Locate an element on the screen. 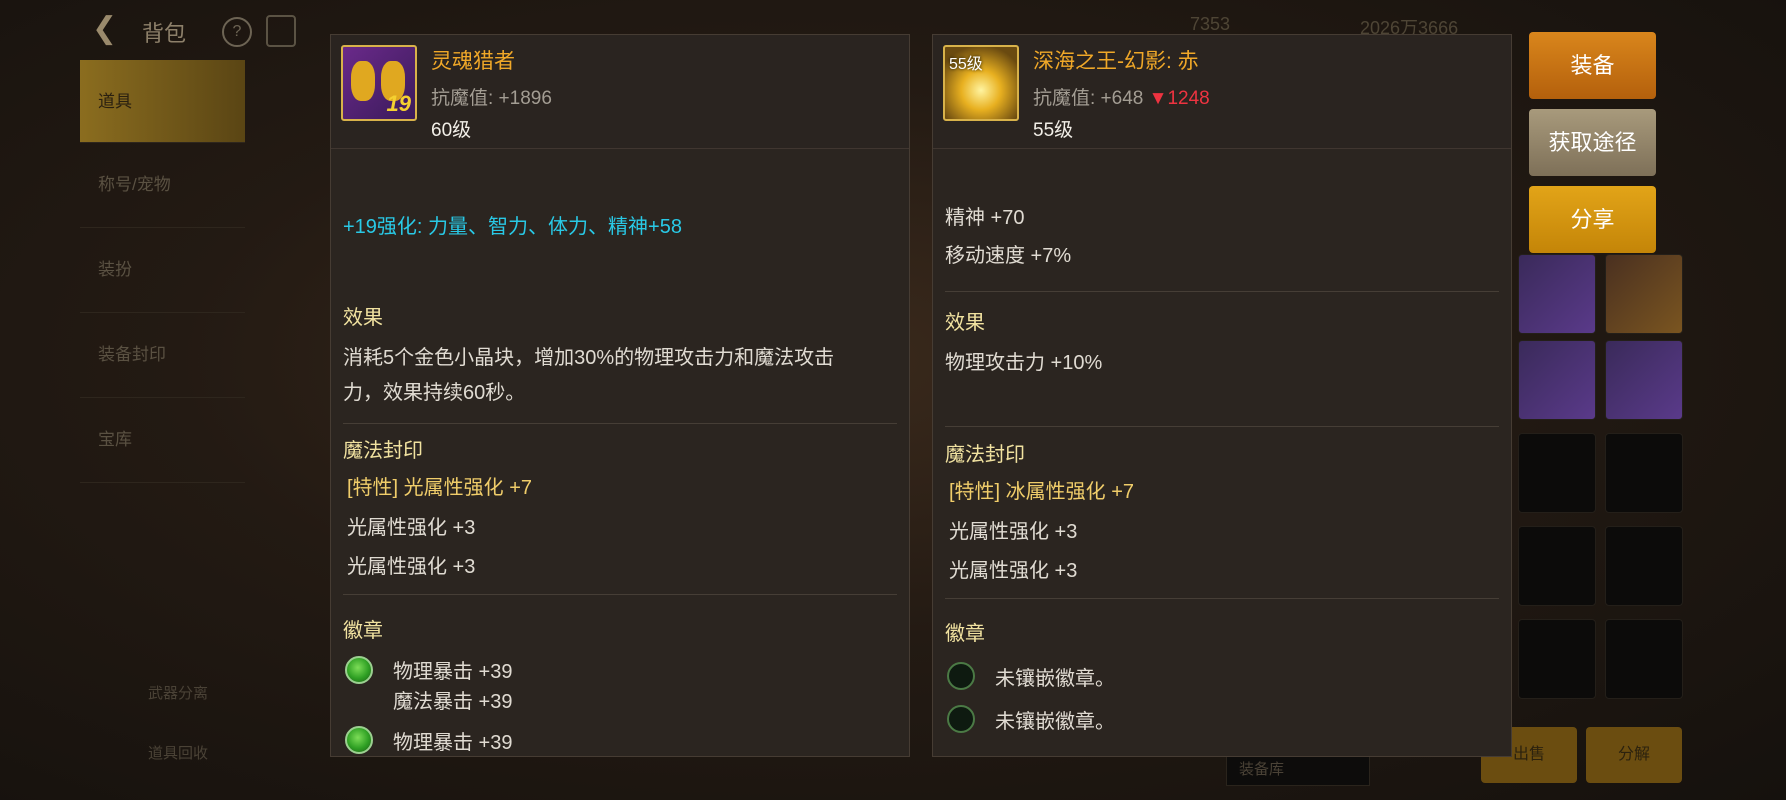 The image size is (1786, 800). item-icon: 19 is located at coordinates (379, 83).